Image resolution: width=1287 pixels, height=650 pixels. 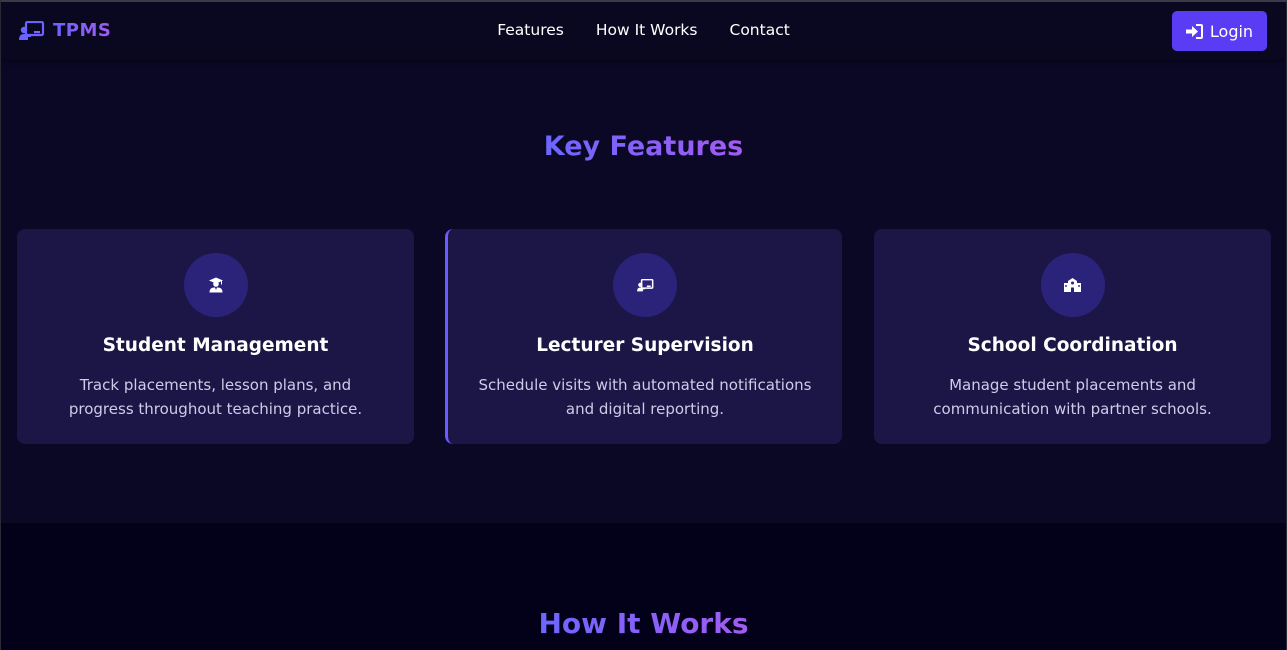 I want to click on features-title: Key Features, so click(x=643, y=146).